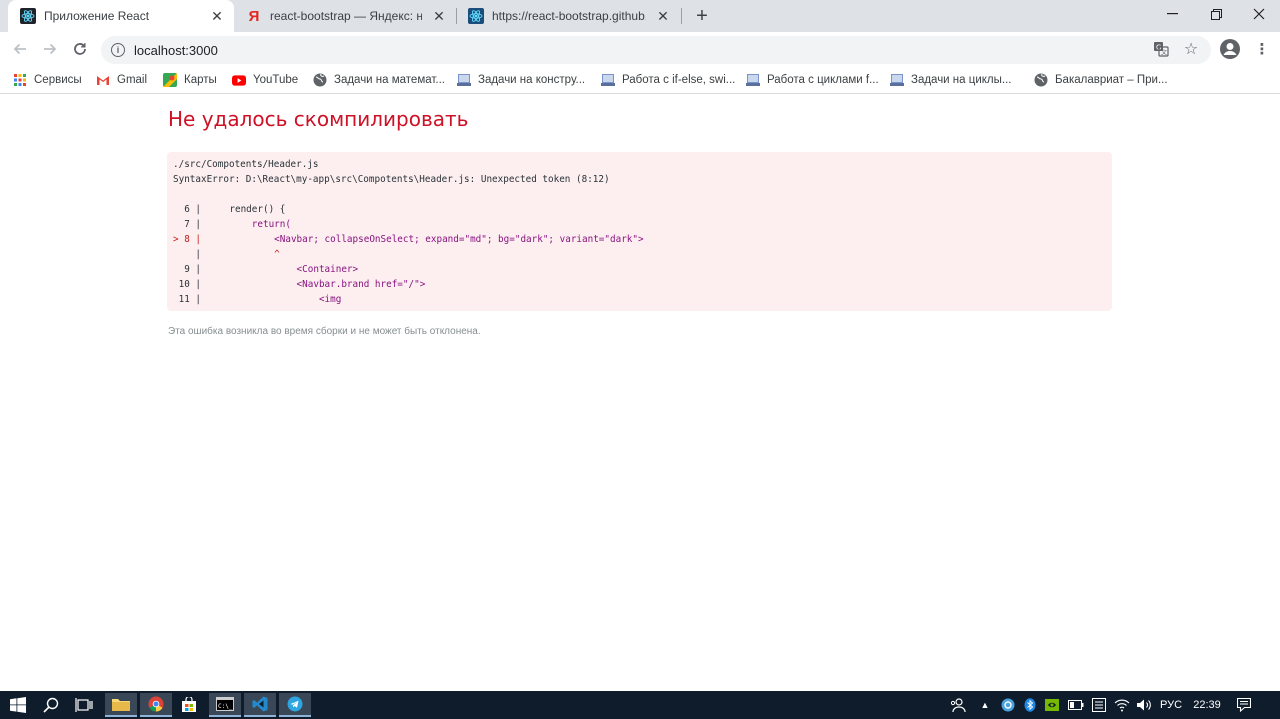 This screenshot has height=719, width=1280. I want to click on store-icon, so click(189, 705).